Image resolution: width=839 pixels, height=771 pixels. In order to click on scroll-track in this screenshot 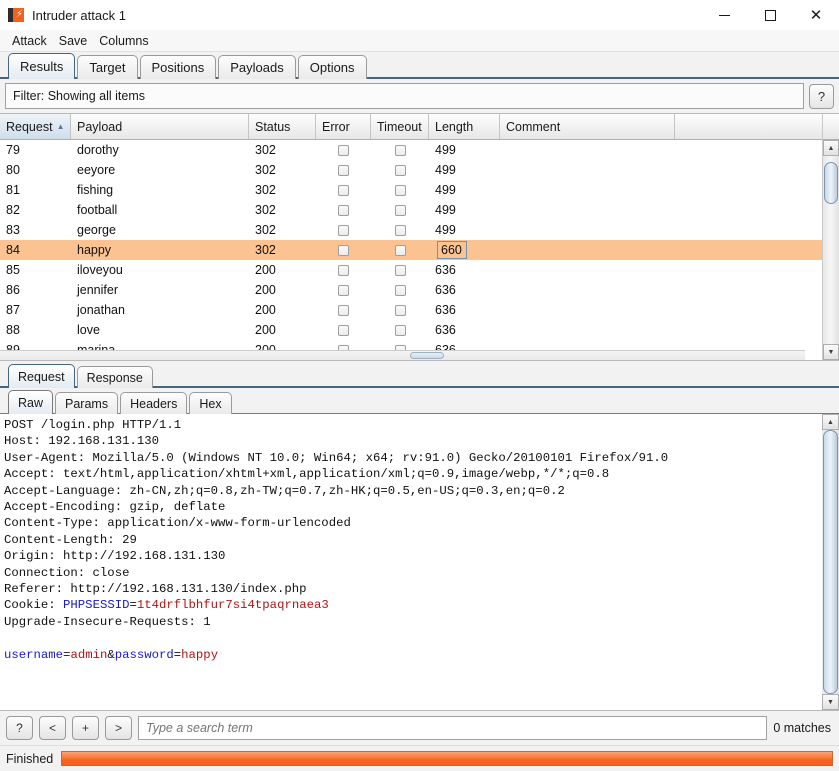, I will do `click(831, 250)`.